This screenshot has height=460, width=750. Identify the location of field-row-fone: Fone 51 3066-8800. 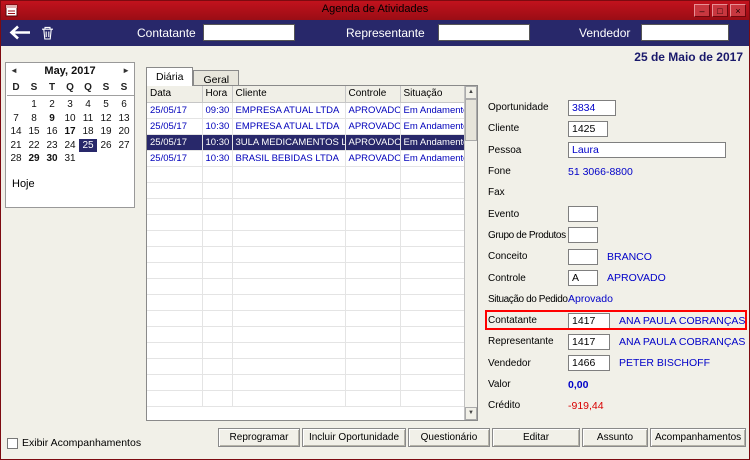
(618, 171).